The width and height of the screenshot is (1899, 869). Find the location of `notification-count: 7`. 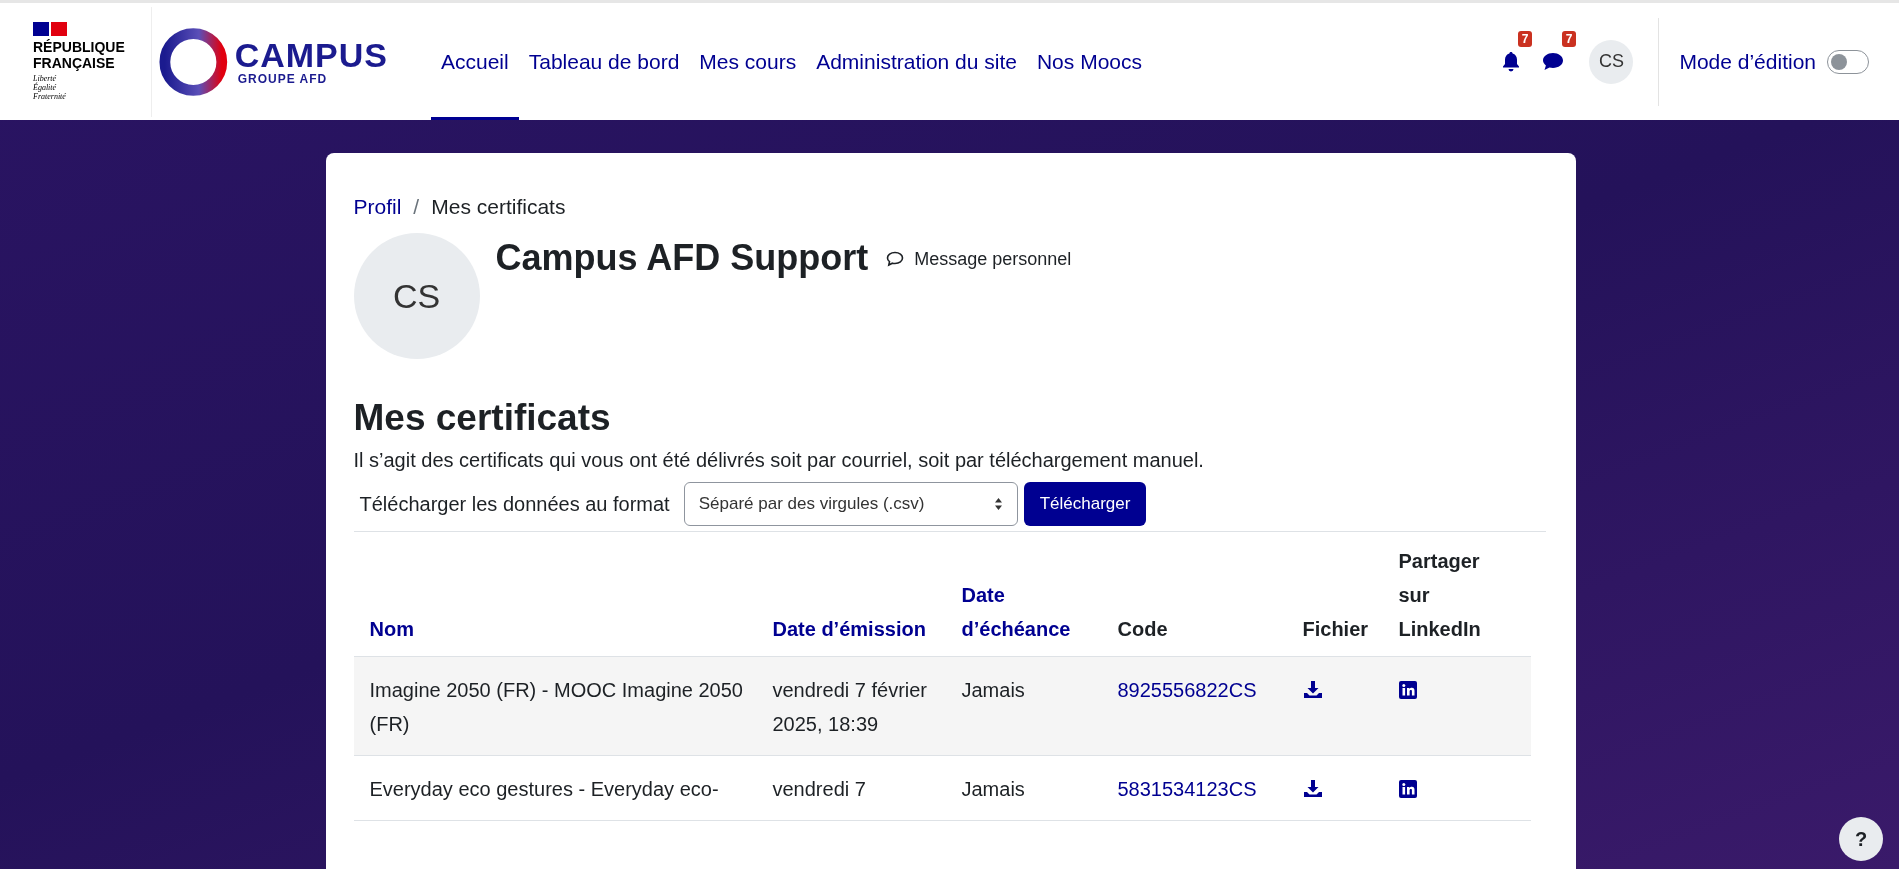

notification-count: 7 is located at coordinates (1525, 38).